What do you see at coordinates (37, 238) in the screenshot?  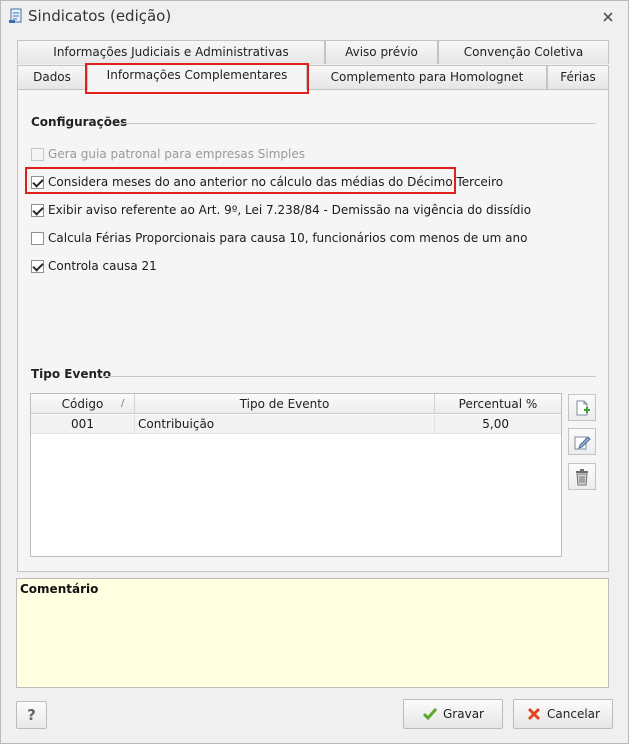 I see `checkbox-calcula-ferias` at bounding box center [37, 238].